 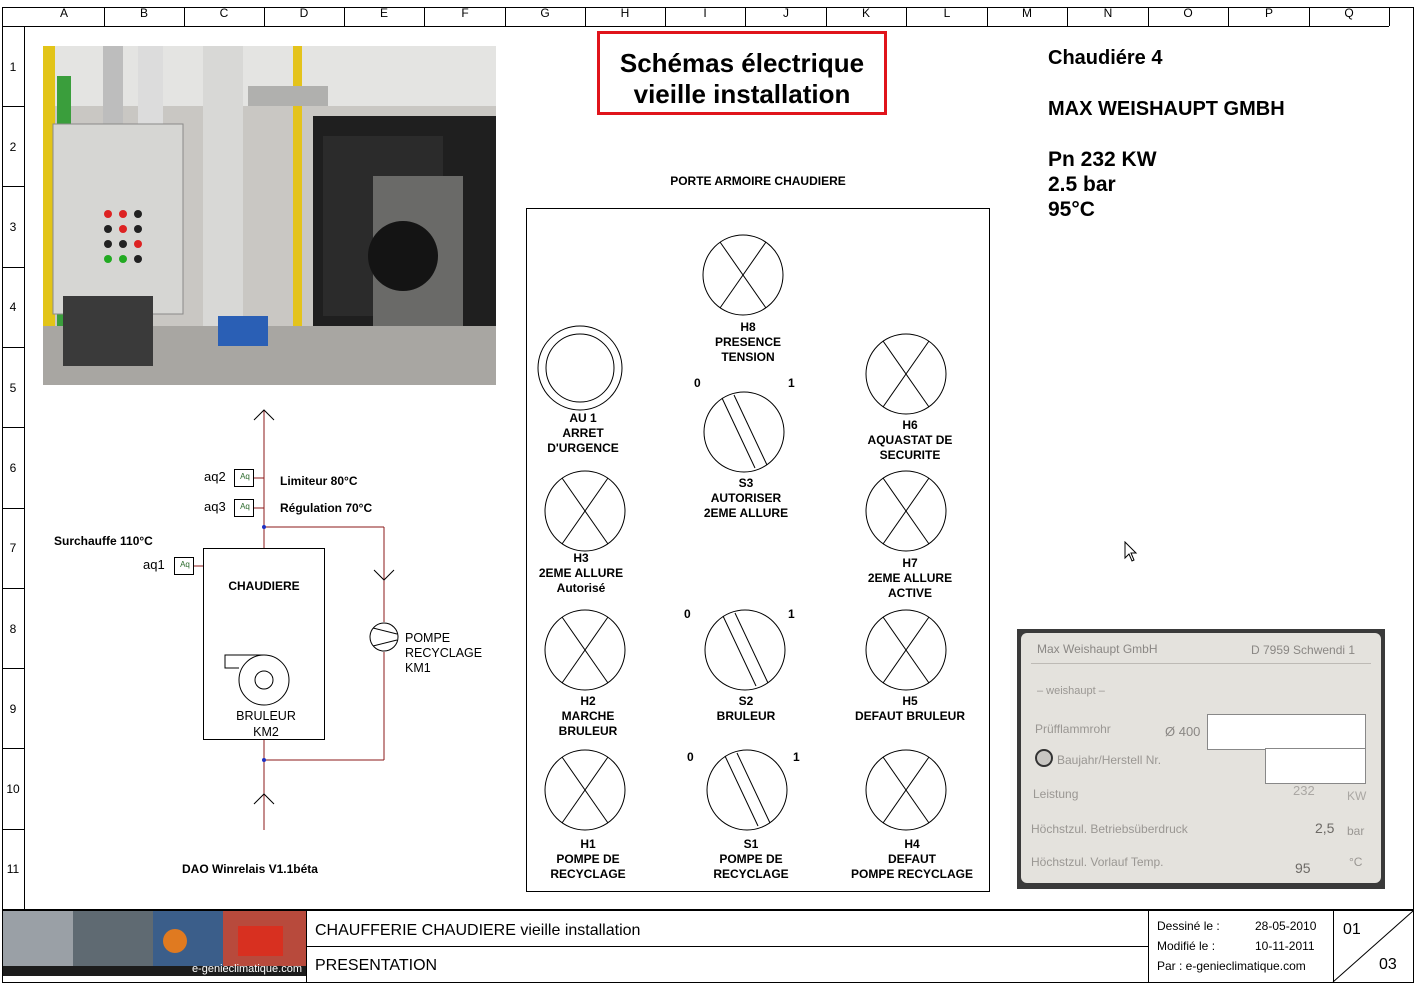 I want to click on label-h7: H7 2EME ALLURE ACTIVE, so click(x=910, y=578).